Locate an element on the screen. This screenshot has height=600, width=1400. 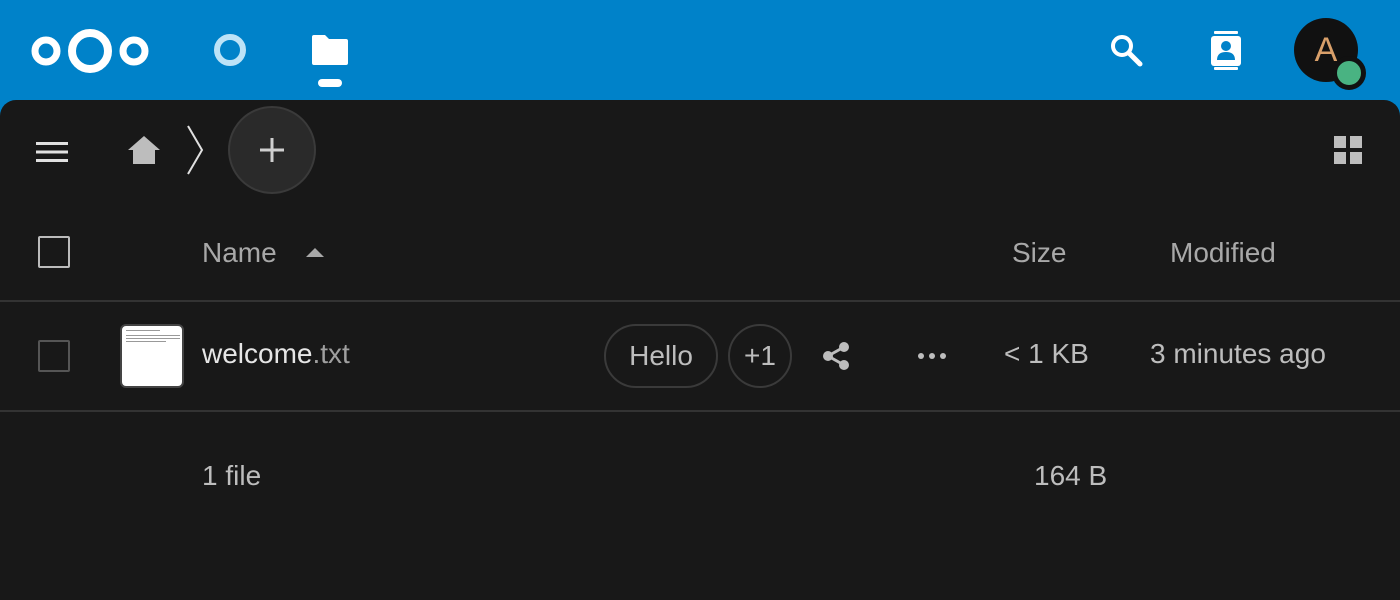
grid-view-icon is located at coordinates (1348, 150).